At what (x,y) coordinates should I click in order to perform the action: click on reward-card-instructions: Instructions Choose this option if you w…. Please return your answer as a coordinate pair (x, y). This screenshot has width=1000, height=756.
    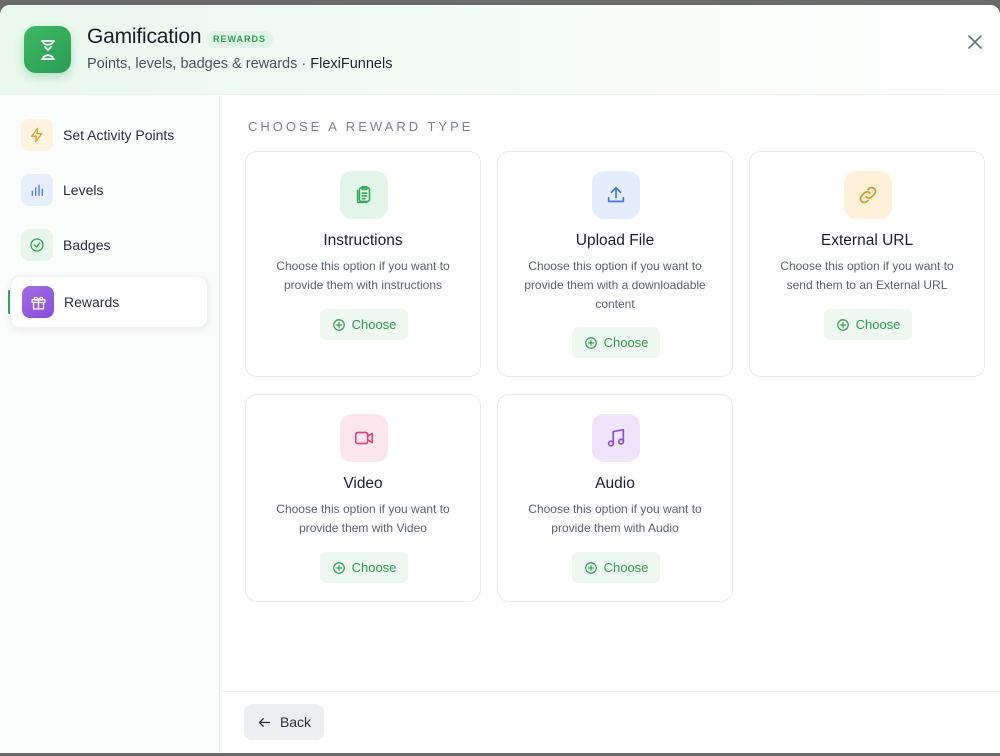
    Looking at the image, I should click on (363, 264).